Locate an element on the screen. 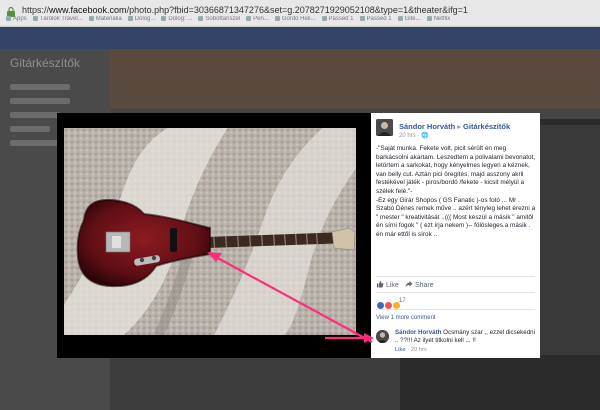 This screenshot has width=600, height=410. share-arrow-icon is located at coordinates (409, 284).